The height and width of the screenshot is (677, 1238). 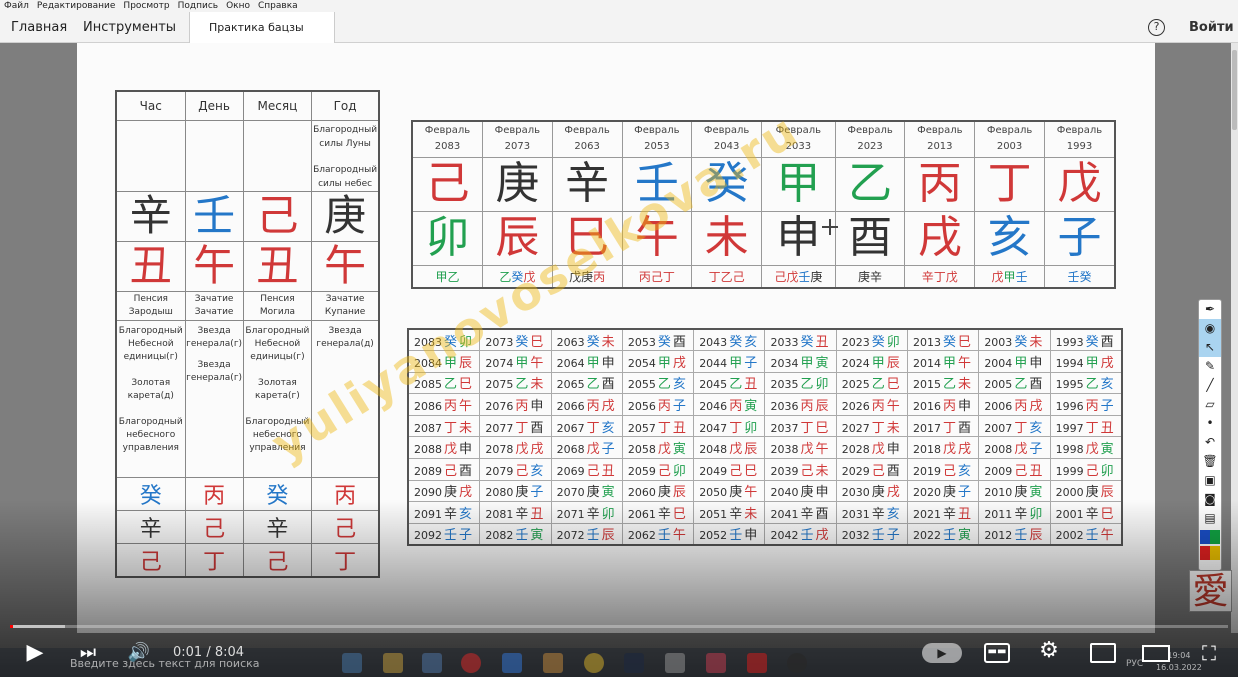 I want to click on subtitles-icon: ▬▬, so click(x=997, y=653).